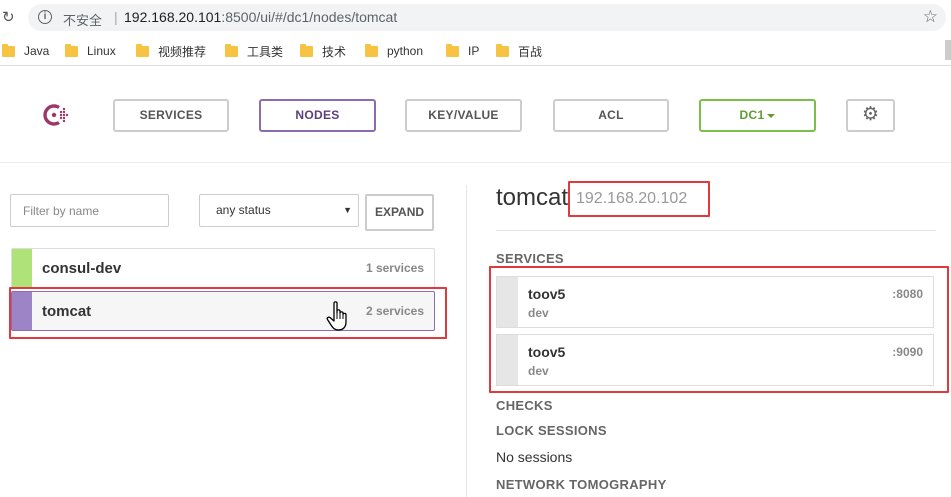  Describe the element at coordinates (719, 329) in the screenshot. I see `highlight-box-services` at that location.